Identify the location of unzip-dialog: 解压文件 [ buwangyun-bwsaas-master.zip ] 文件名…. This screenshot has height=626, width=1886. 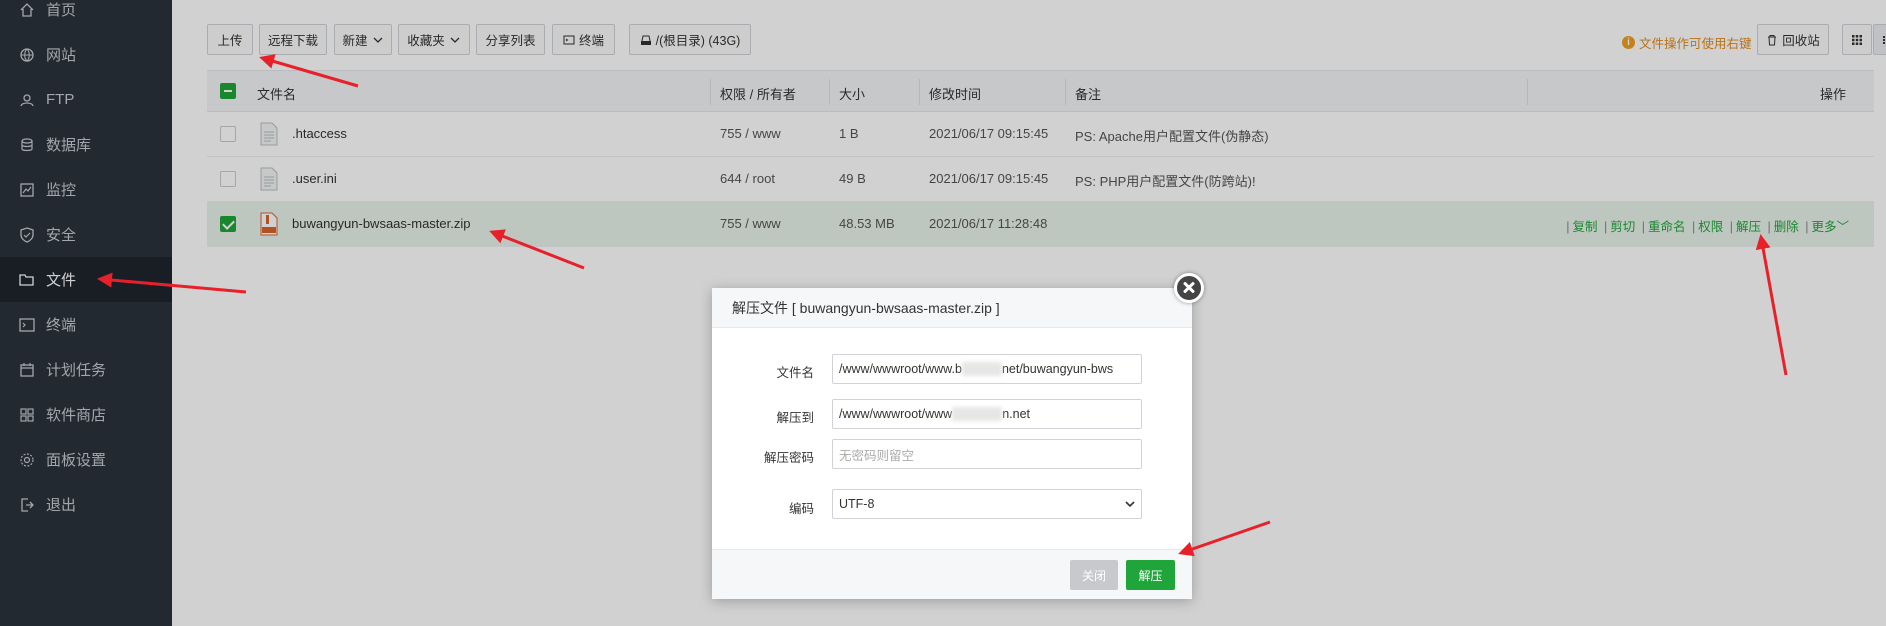
(958, 436).